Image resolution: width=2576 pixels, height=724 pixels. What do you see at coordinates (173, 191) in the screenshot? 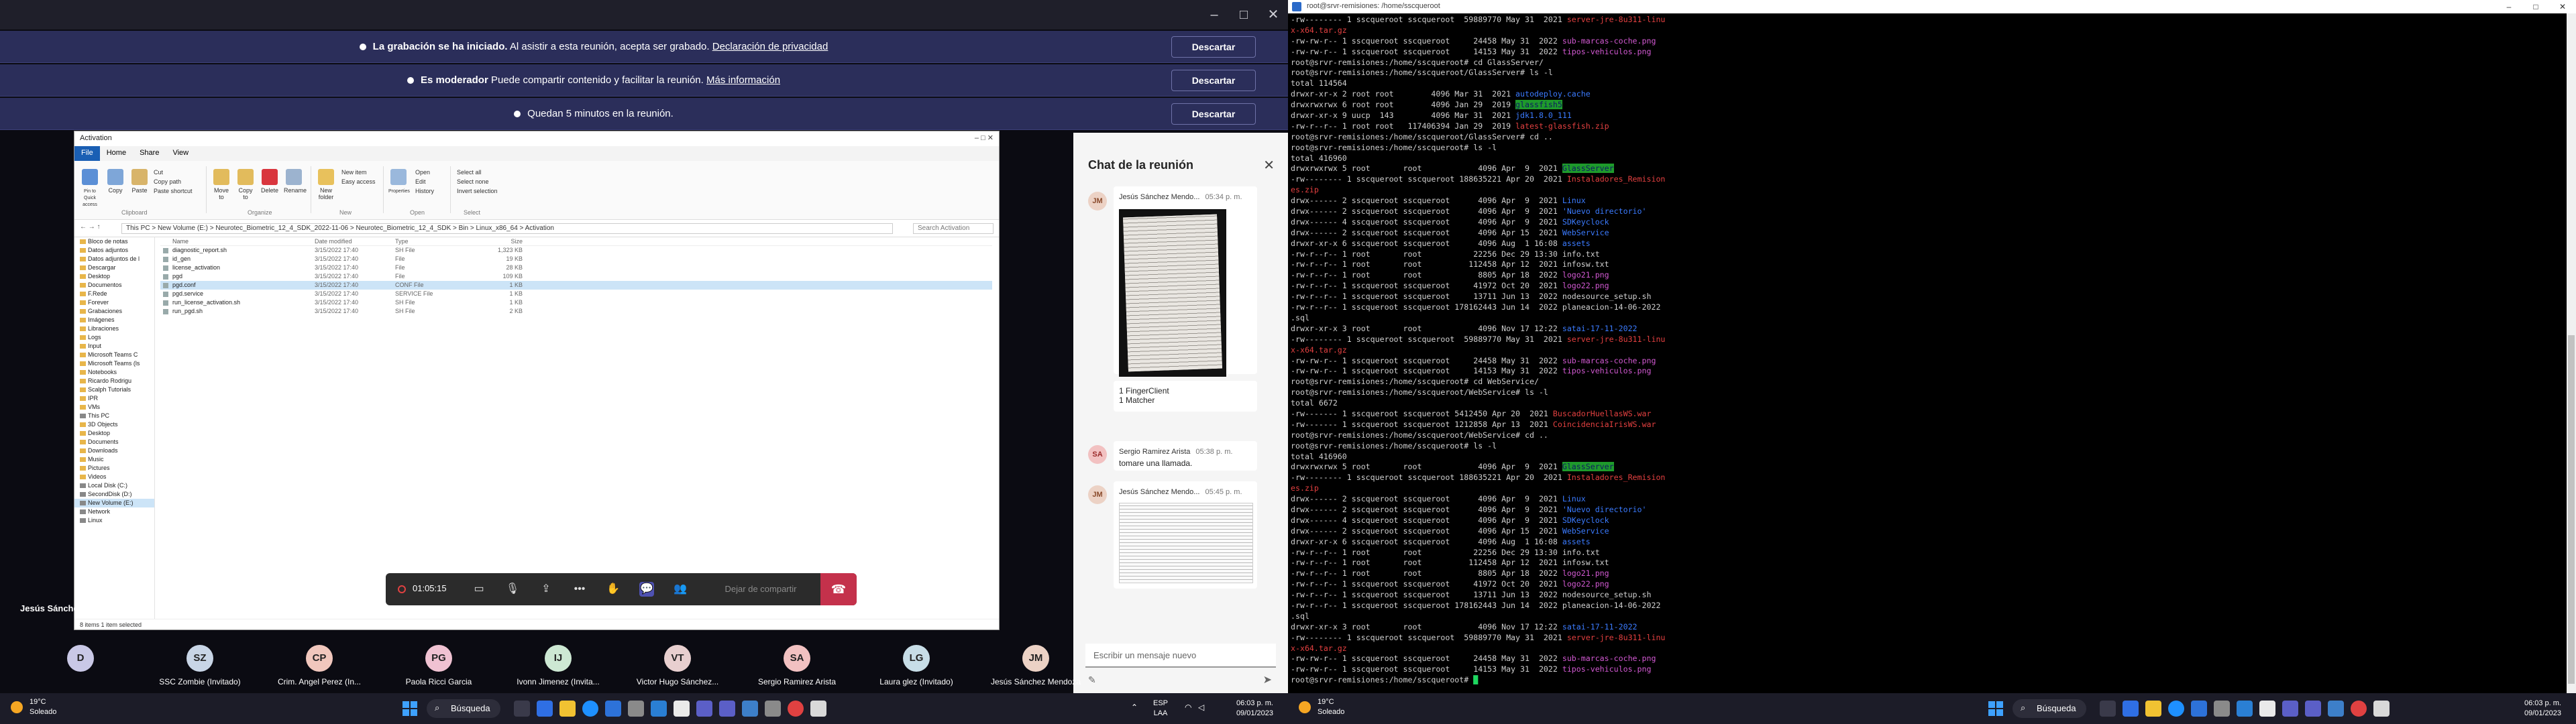
I see `paste-shortcut-button: Paste shortcut` at bounding box center [173, 191].